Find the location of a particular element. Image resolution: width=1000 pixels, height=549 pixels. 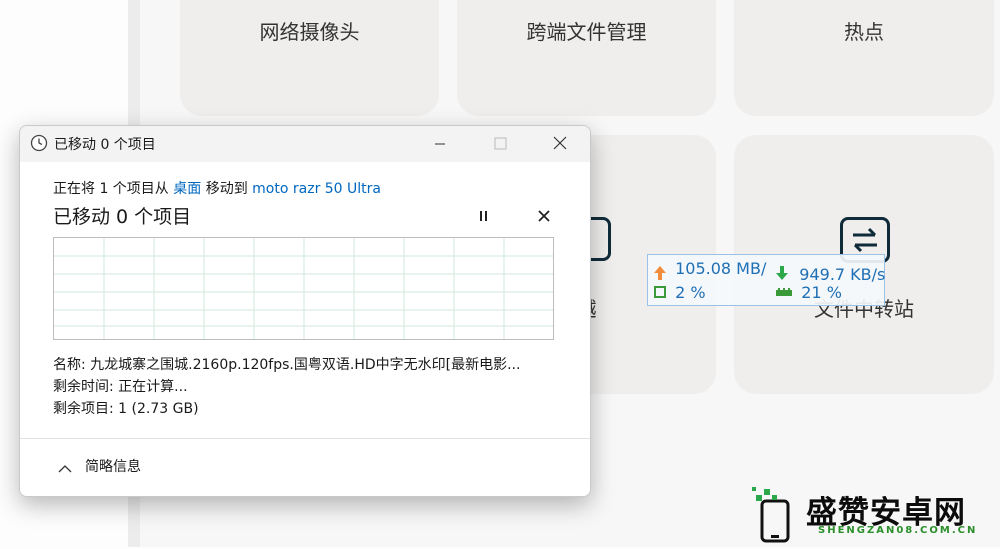

detail-items: 剩余项目: 1 (2.73 GB) is located at coordinates (126, 408).